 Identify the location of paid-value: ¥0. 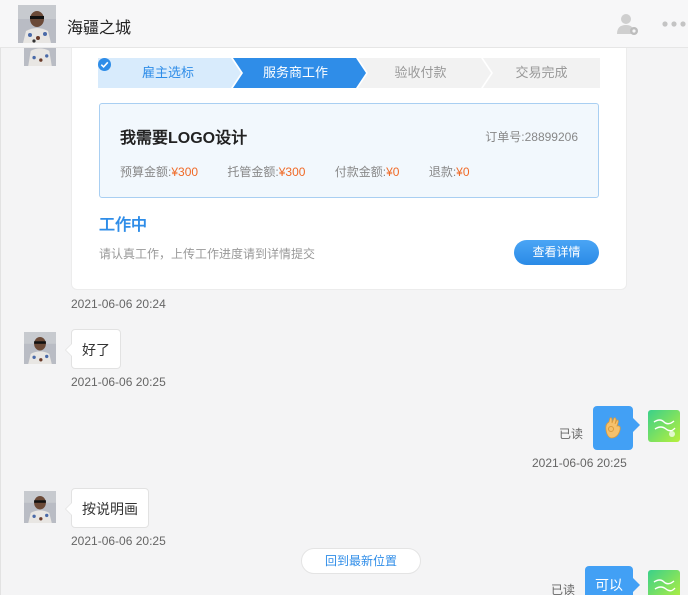
(393, 172).